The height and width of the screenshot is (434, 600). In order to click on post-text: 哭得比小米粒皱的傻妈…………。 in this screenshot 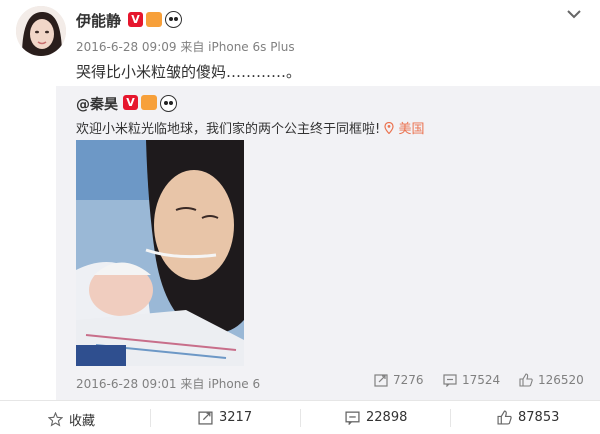, I will do `click(189, 72)`.